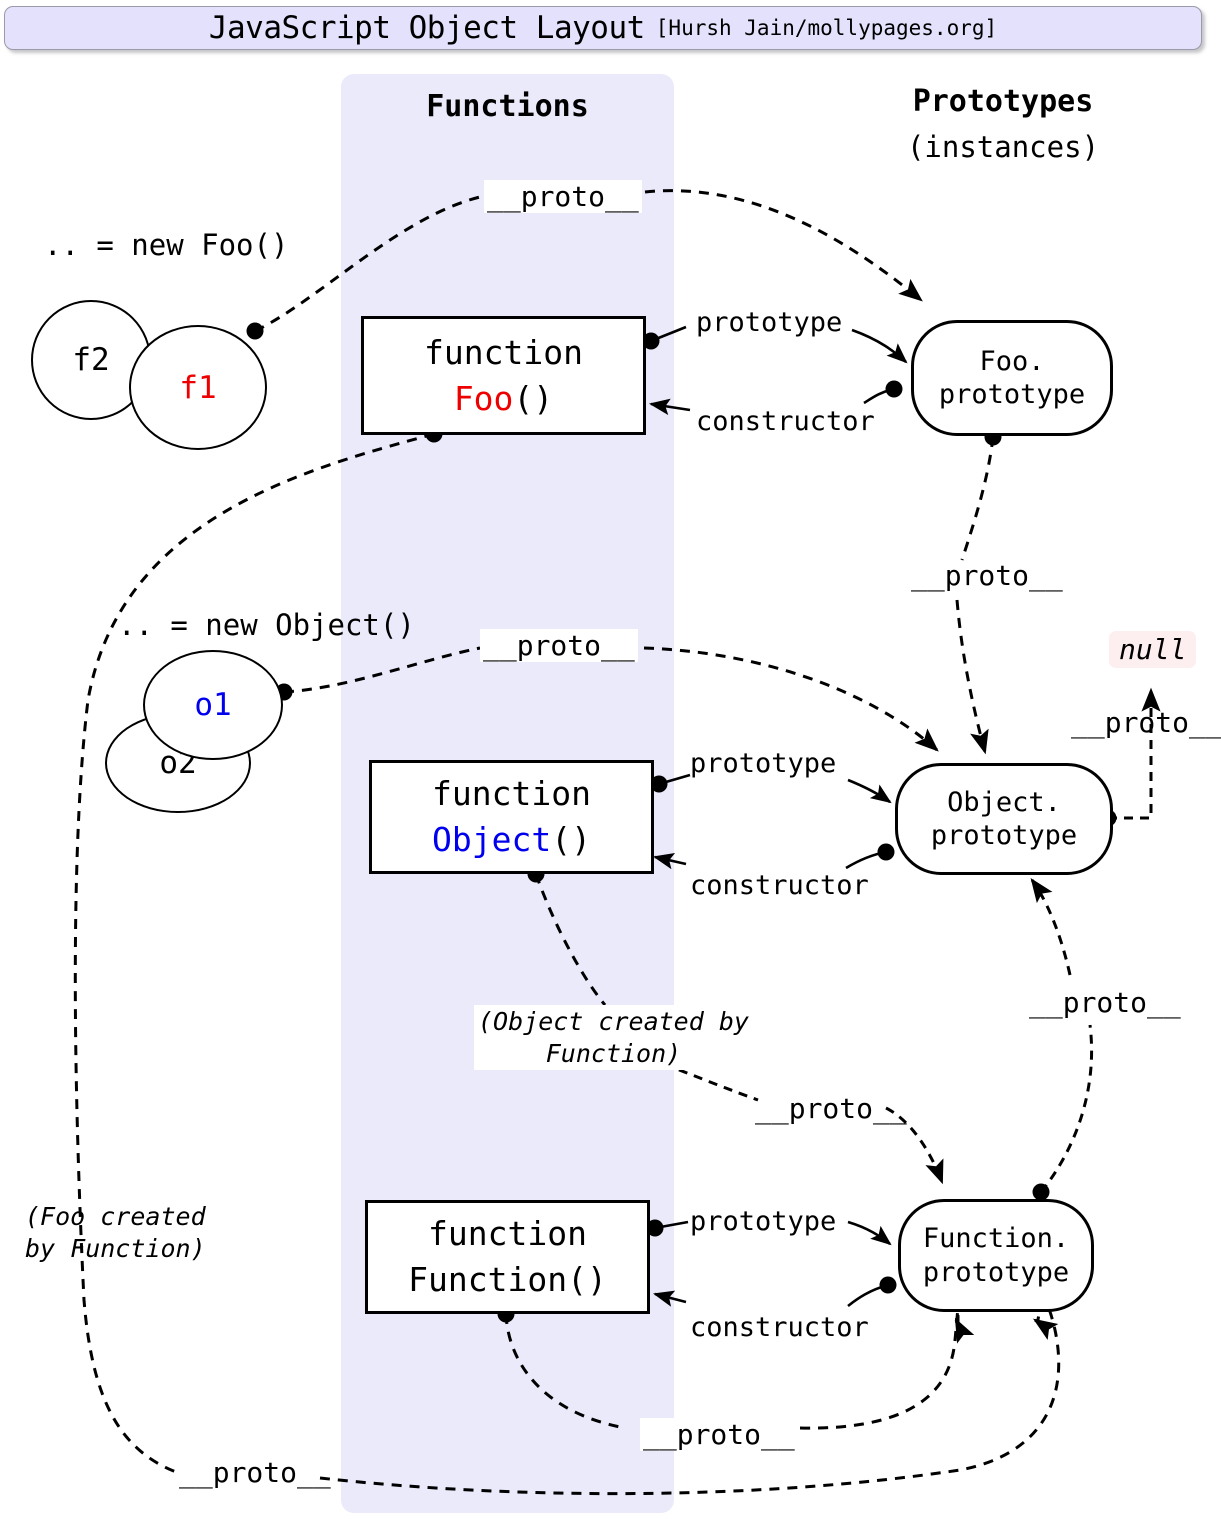 This screenshot has height=1519, width=1221. What do you see at coordinates (507, 106) in the screenshot?
I see `functions-column-heading: Functions` at bounding box center [507, 106].